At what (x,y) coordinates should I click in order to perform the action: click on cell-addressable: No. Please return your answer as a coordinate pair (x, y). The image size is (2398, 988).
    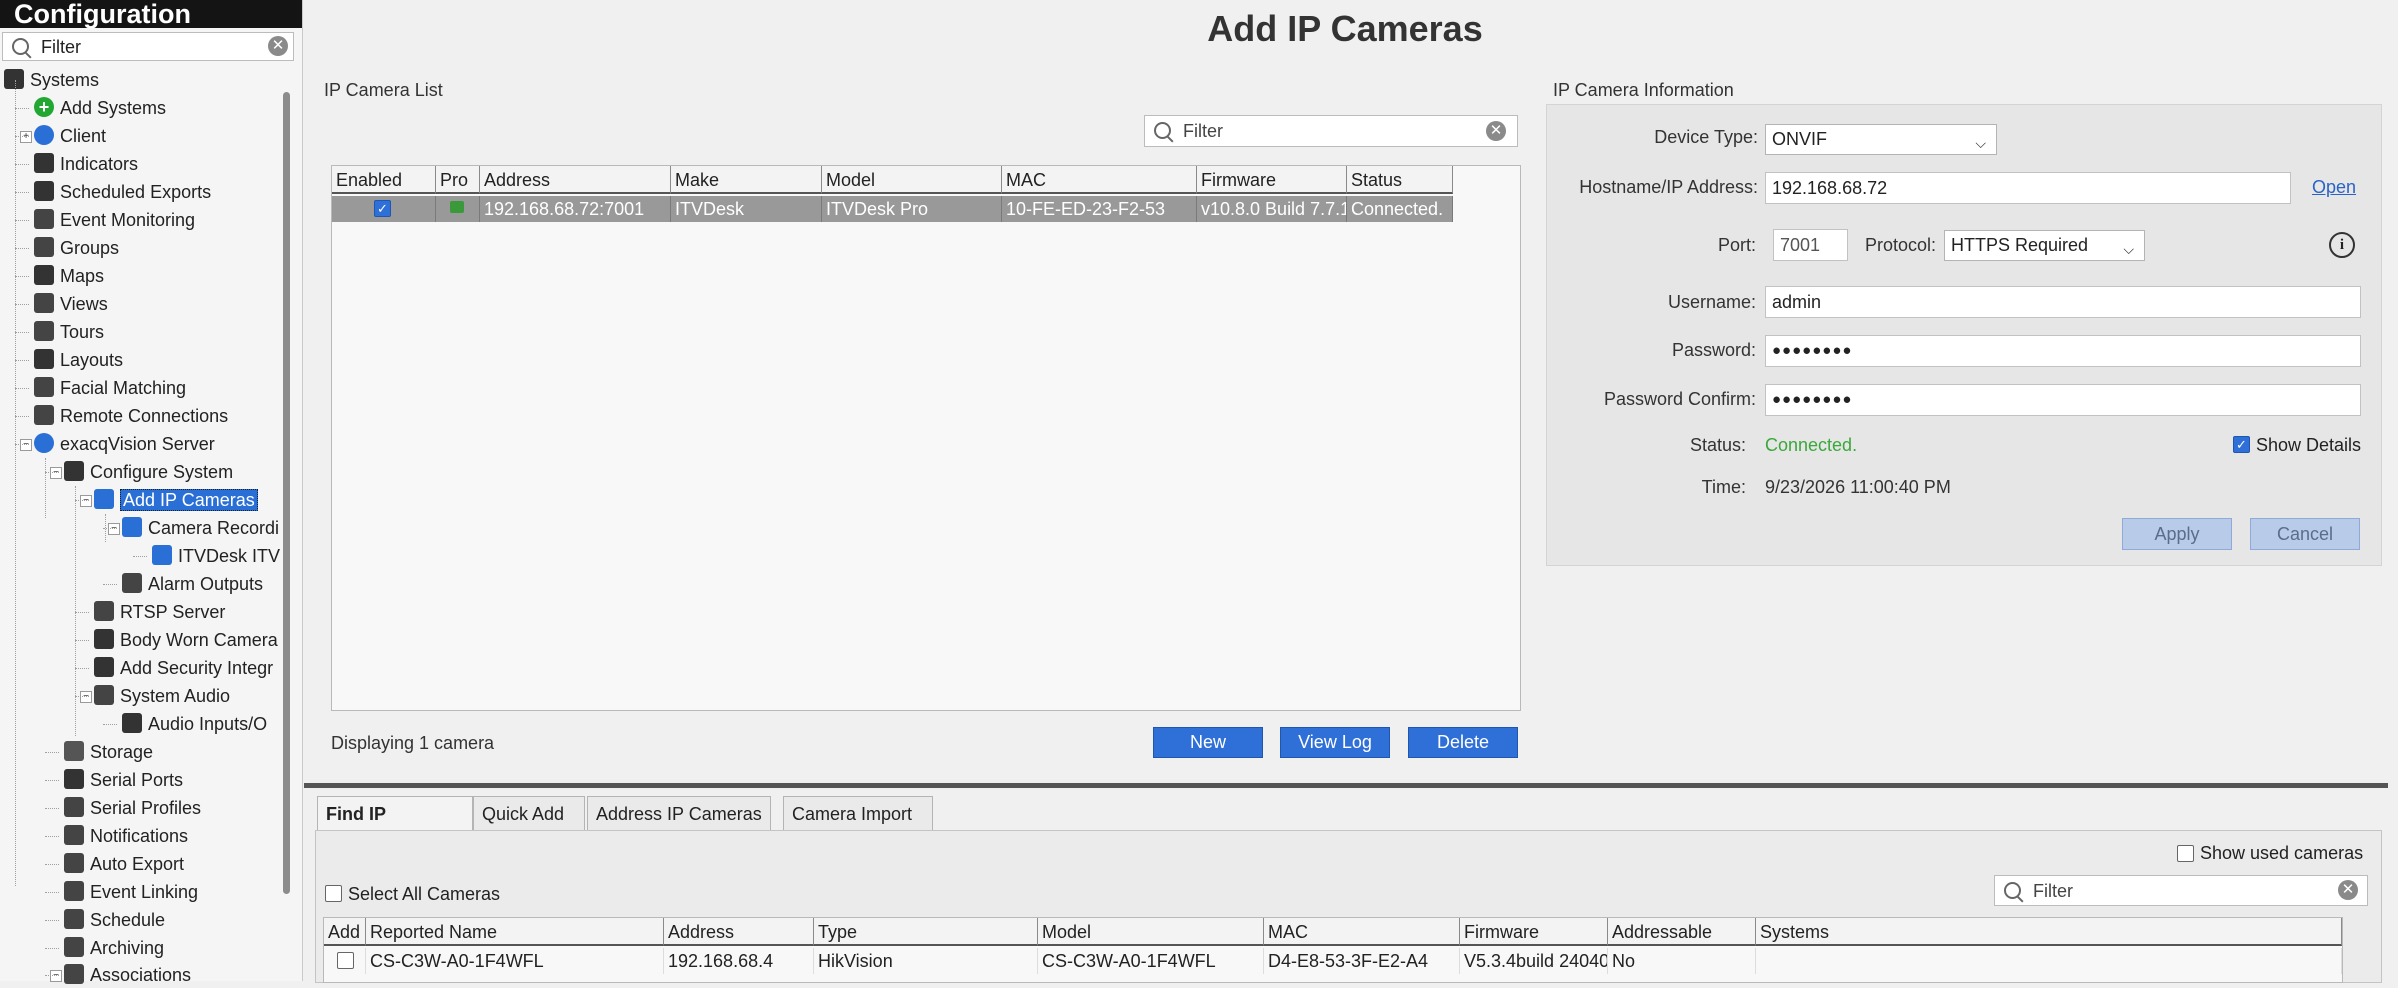
    Looking at the image, I should click on (1682, 961).